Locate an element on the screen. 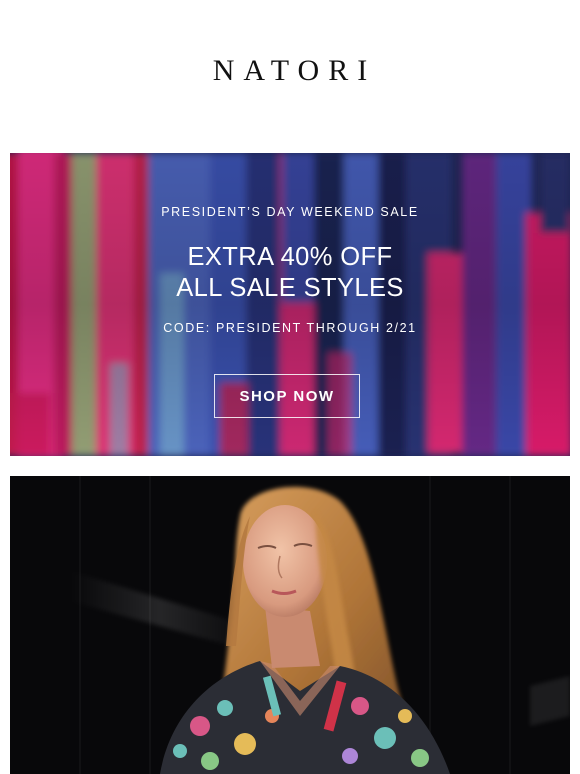 The height and width of the screenshot is (774, 580). headline-line-1: EXTRA 40% OFF is located at coordinates (290, 257).